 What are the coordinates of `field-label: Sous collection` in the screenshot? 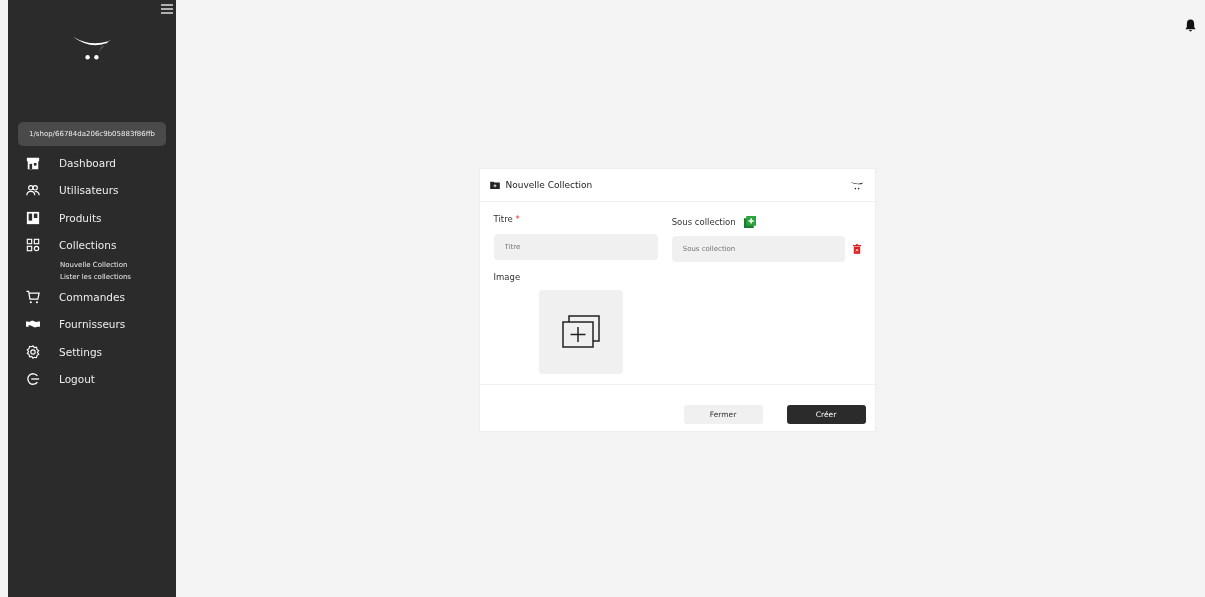 It's located at (703, 222).